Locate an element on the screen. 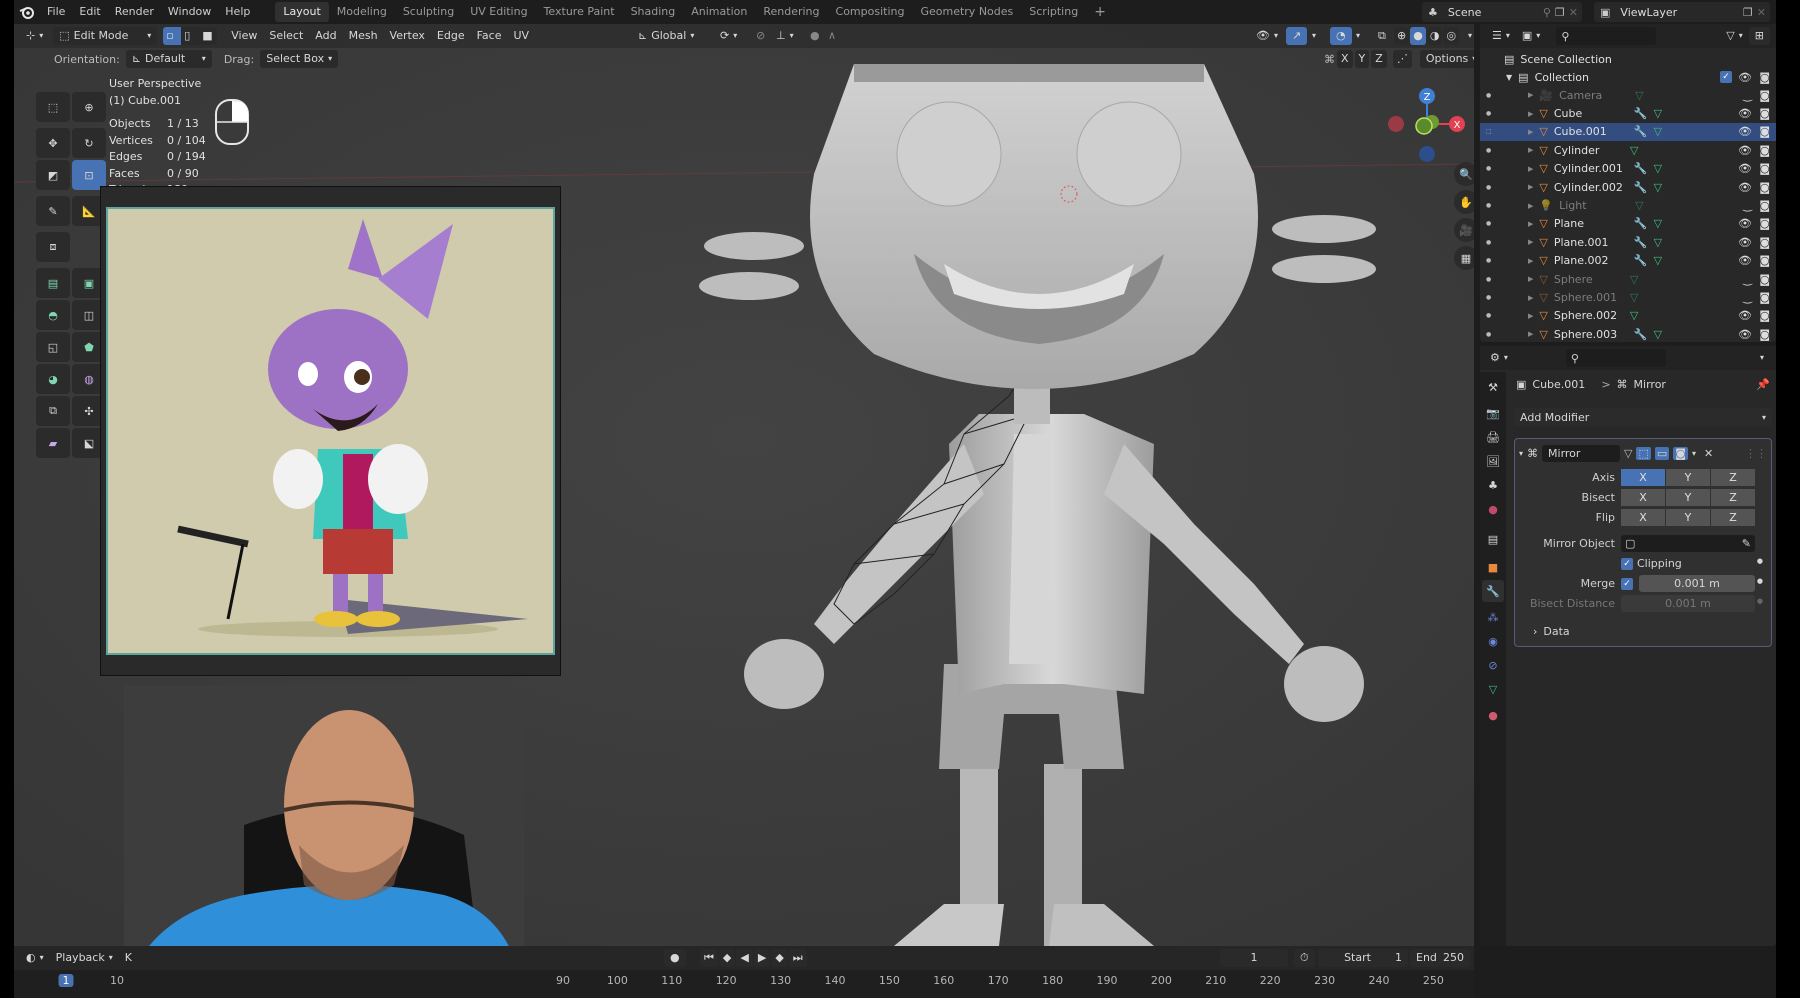 This screenshot has width=1800, height=998. spin-tool: ◕ is located at coordinates (53, 379).